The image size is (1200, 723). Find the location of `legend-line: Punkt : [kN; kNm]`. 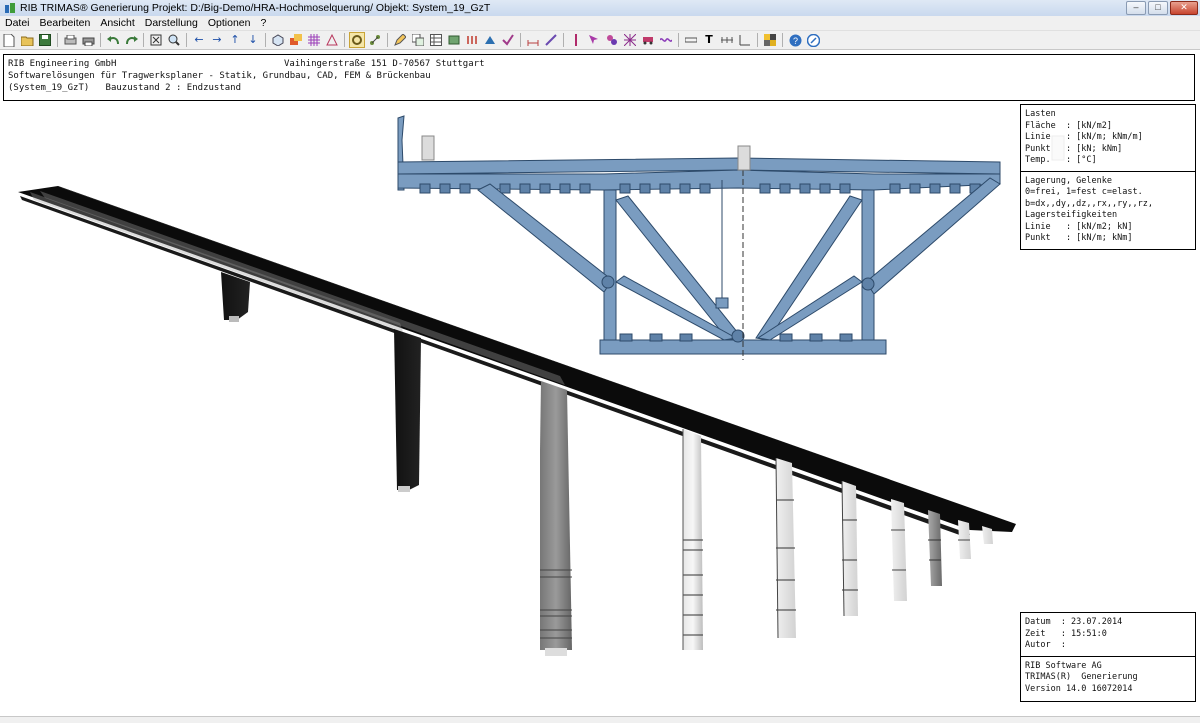

legend-line: Punkt : [kN; kNm] is located at coordinates (1074, 148).